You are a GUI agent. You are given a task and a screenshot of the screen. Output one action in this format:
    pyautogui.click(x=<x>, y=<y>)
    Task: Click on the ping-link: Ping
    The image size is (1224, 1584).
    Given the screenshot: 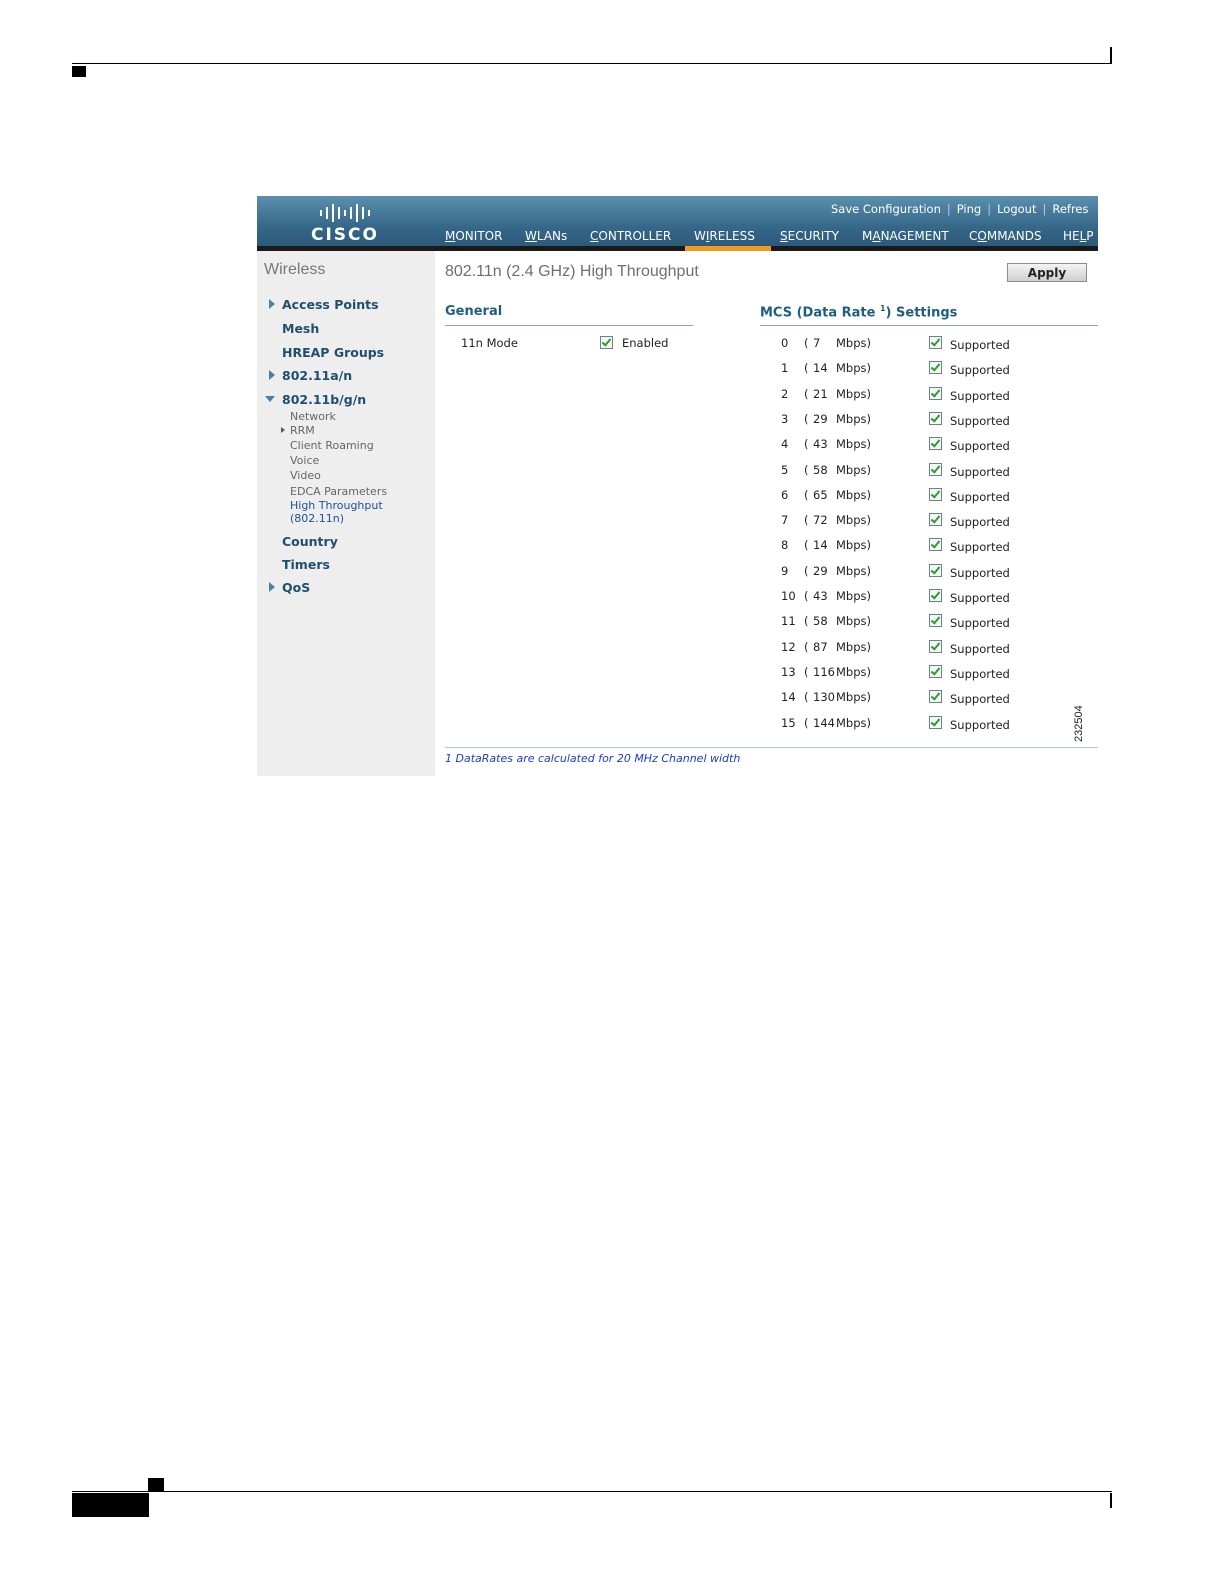 What is the action you would take?
    pyautogui.click(x=969, y=209)
    